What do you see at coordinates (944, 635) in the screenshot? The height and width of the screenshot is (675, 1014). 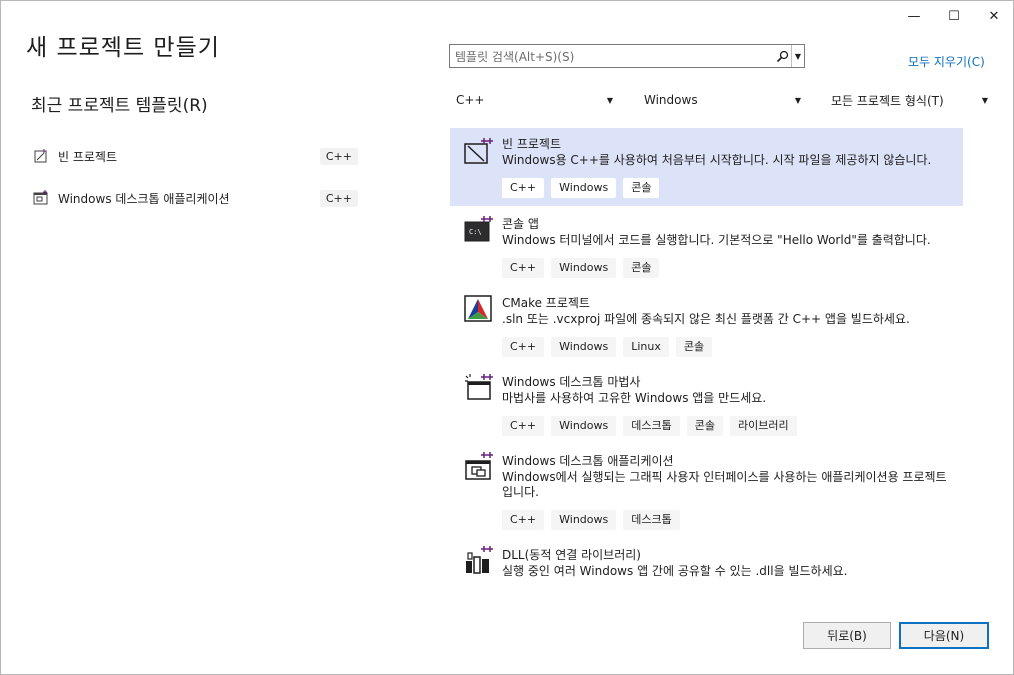 I see `next-button: 다음(N)` at bounding box center [944, 635].